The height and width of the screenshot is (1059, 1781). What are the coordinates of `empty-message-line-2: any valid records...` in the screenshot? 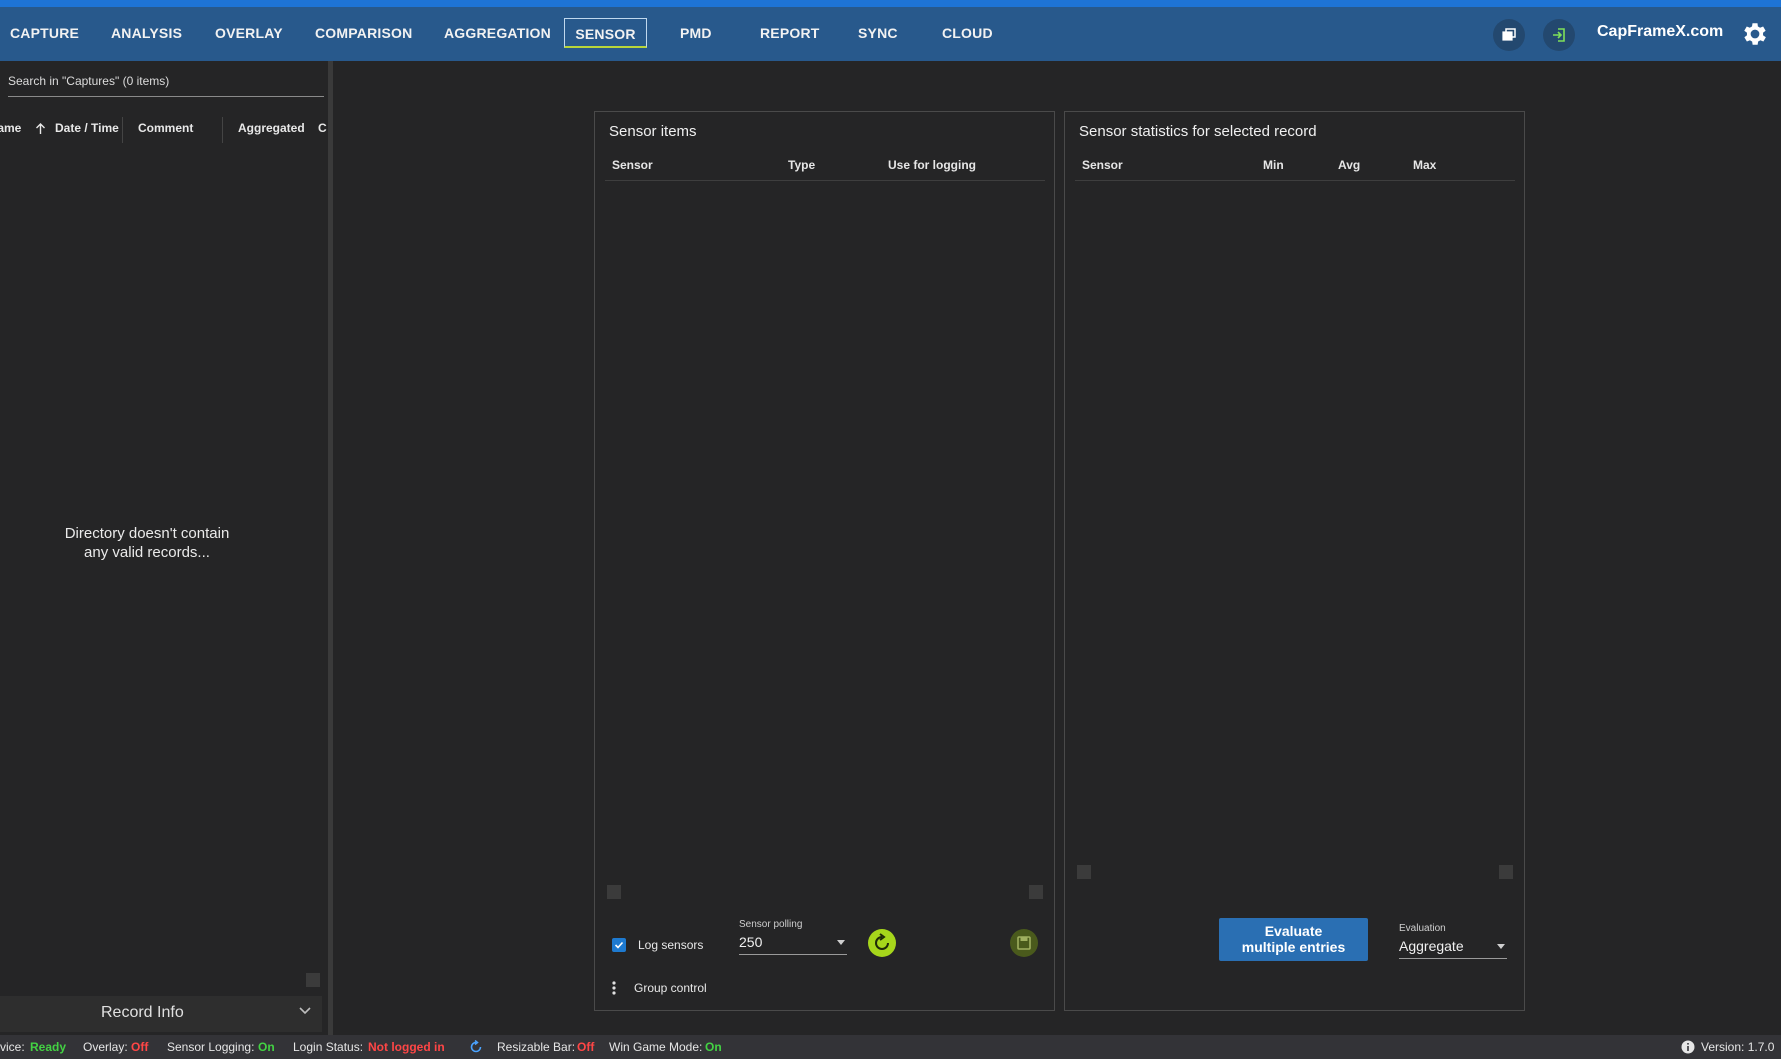 It's located at (147, 552).